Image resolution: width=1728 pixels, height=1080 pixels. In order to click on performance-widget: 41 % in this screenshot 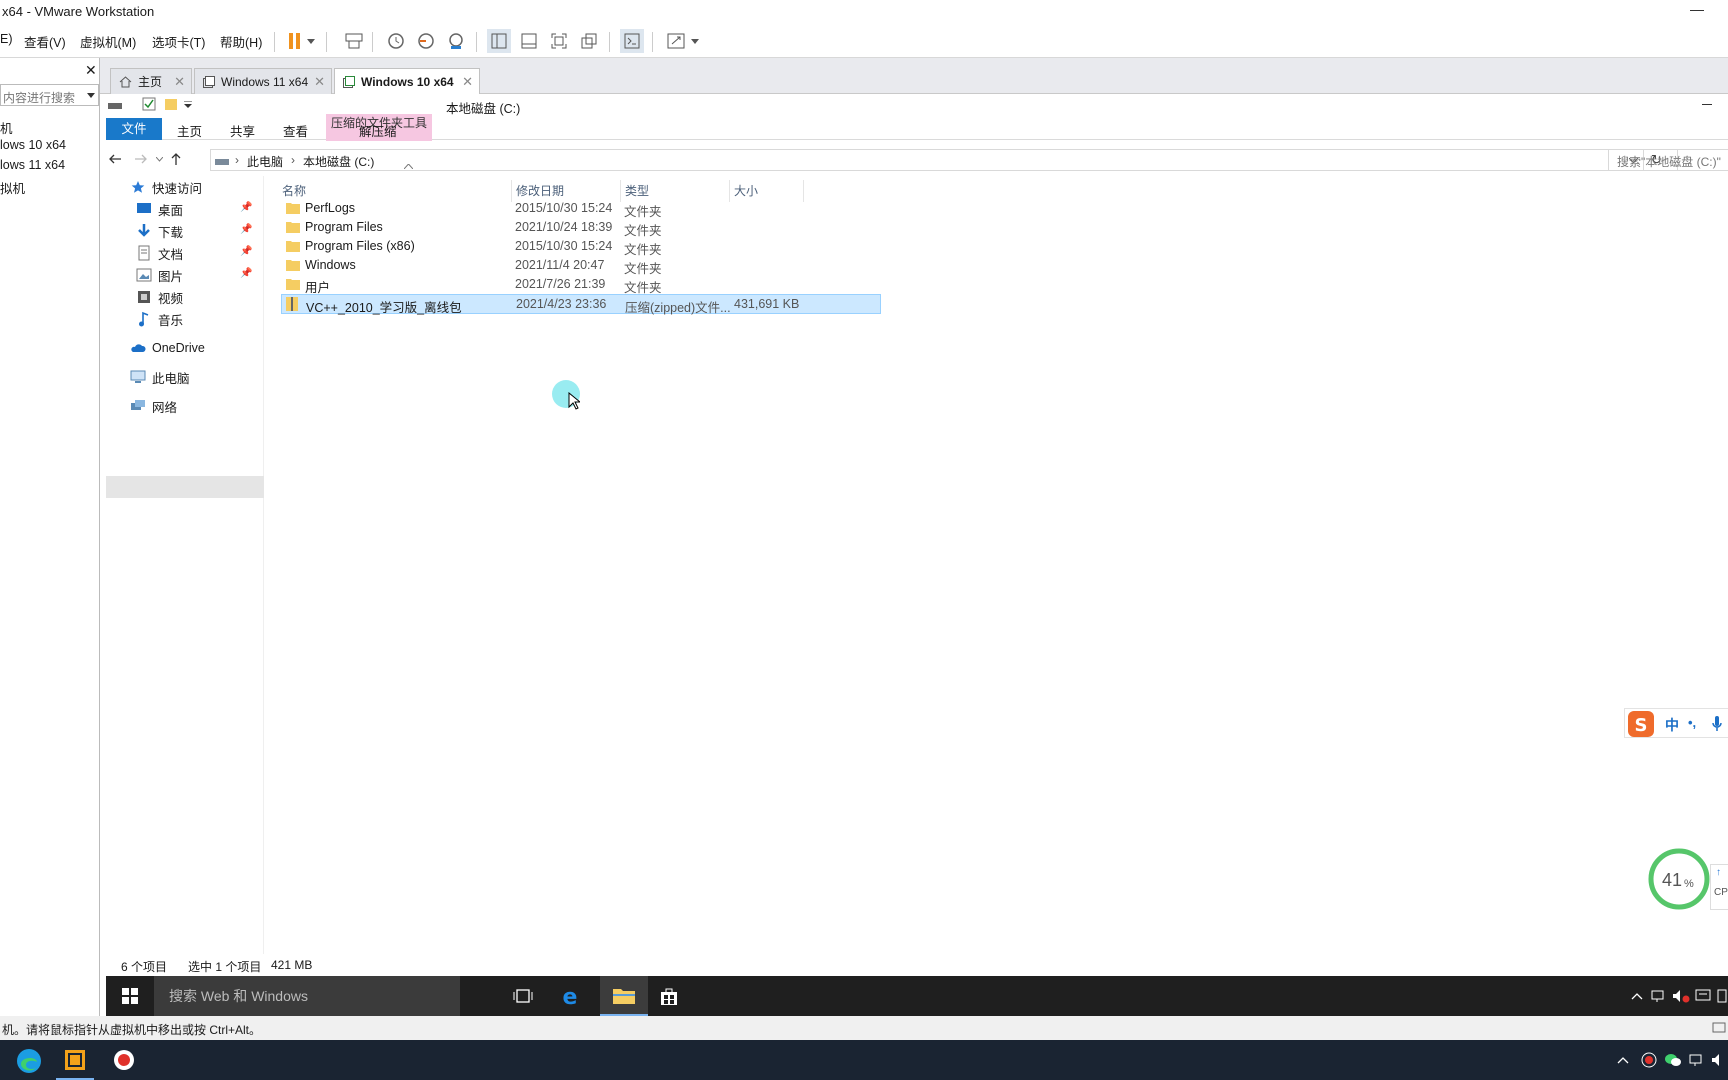, I will do `click(1679, 879)`.